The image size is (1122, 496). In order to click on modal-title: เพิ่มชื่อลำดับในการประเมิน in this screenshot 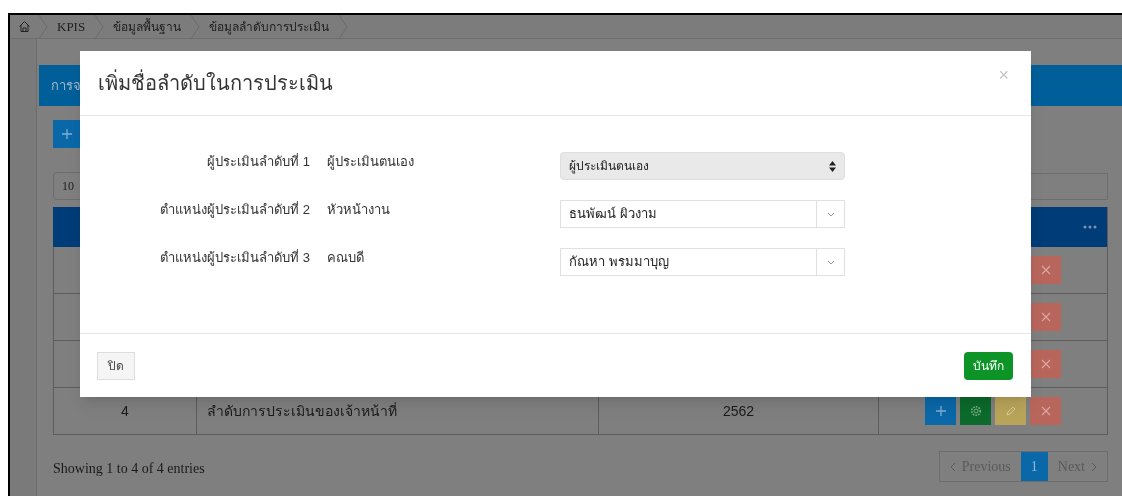, I will do `click(215, 83)`.